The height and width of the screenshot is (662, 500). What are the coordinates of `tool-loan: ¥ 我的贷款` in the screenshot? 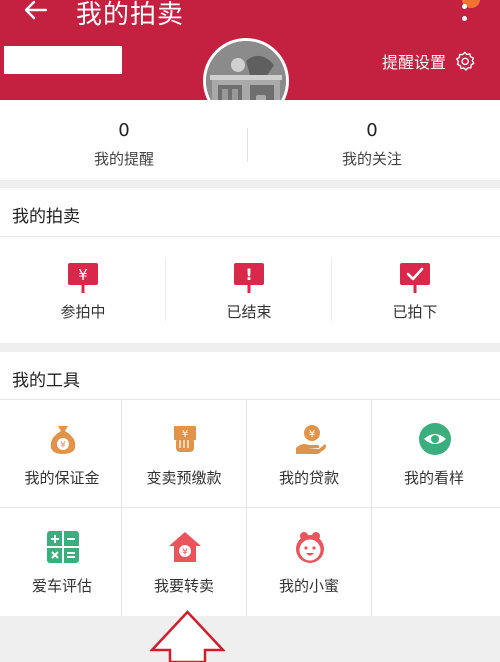 It's located at (309, 454).